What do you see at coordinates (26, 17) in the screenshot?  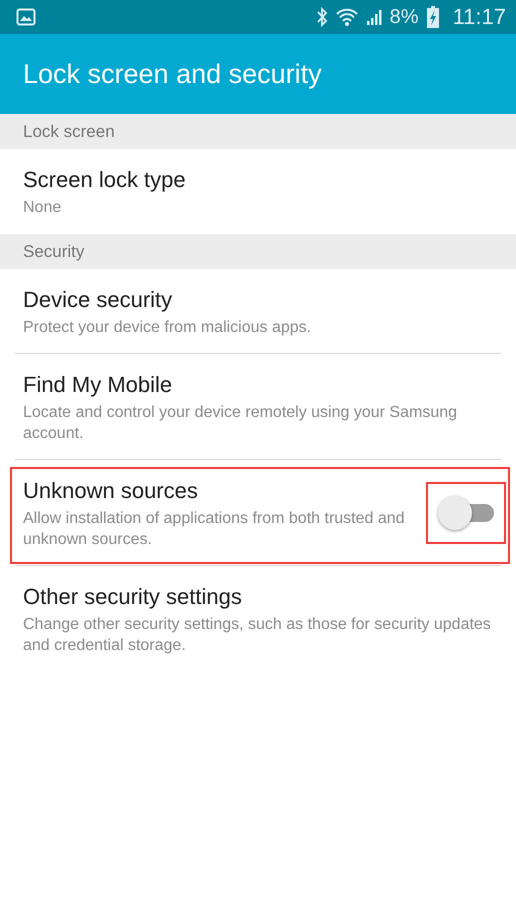 I see `gallery-icon` at bounding box center [26, 17].